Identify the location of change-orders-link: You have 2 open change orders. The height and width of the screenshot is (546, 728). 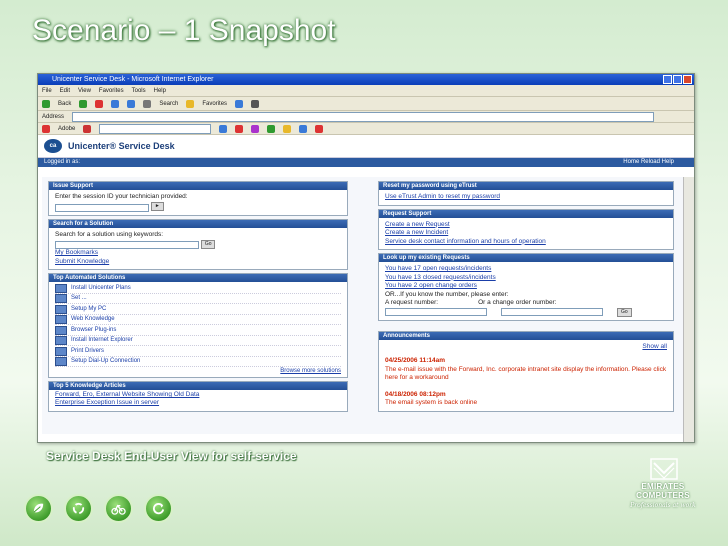
(526, 286).